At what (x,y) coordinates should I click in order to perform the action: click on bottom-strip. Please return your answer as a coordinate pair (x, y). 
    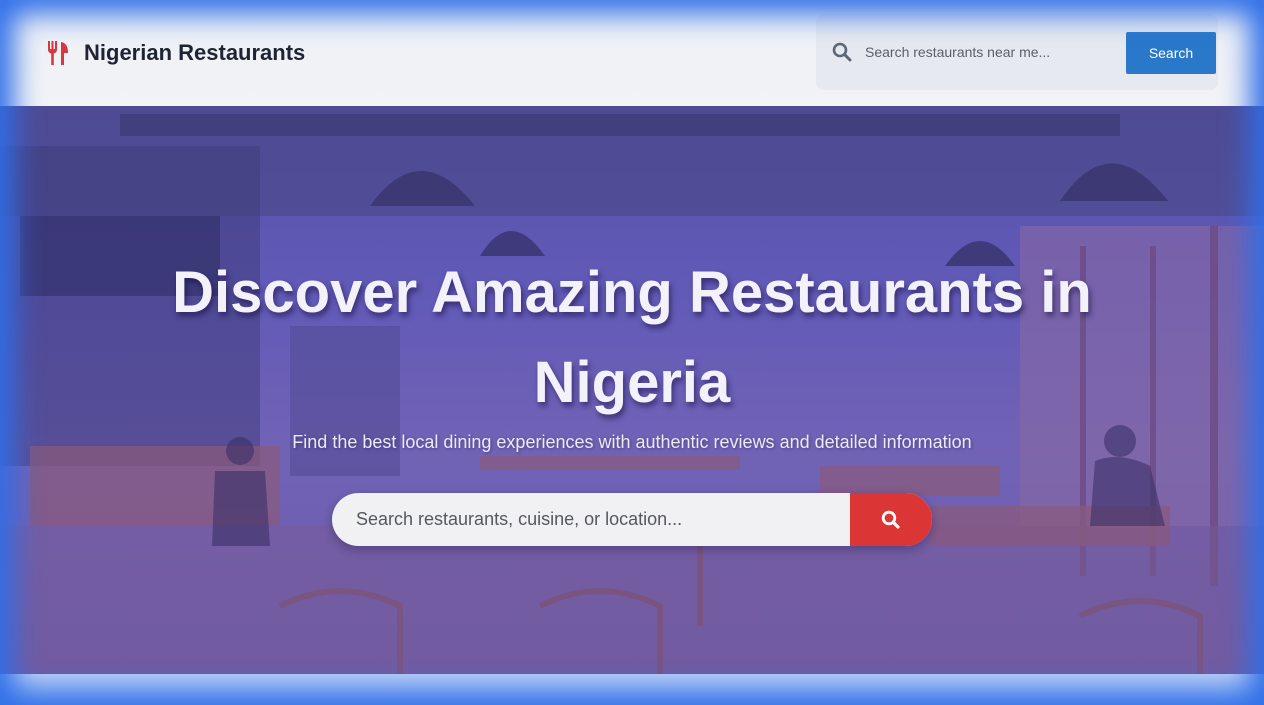
    Looking at the image, I should click on (632, 689).